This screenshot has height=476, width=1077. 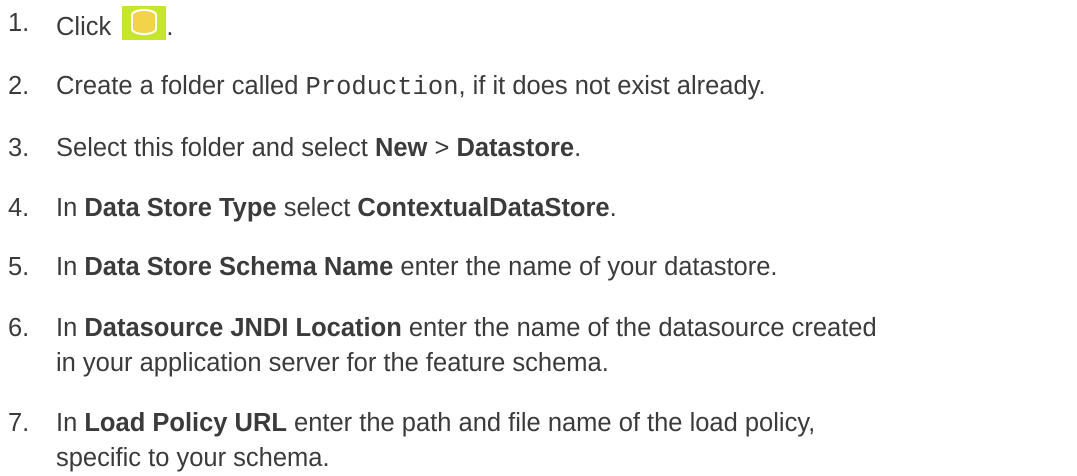 What do you see at coordinates (19, 23) in the screenshot?
I see `step-number: 1.` at bounding box center [19, 23].